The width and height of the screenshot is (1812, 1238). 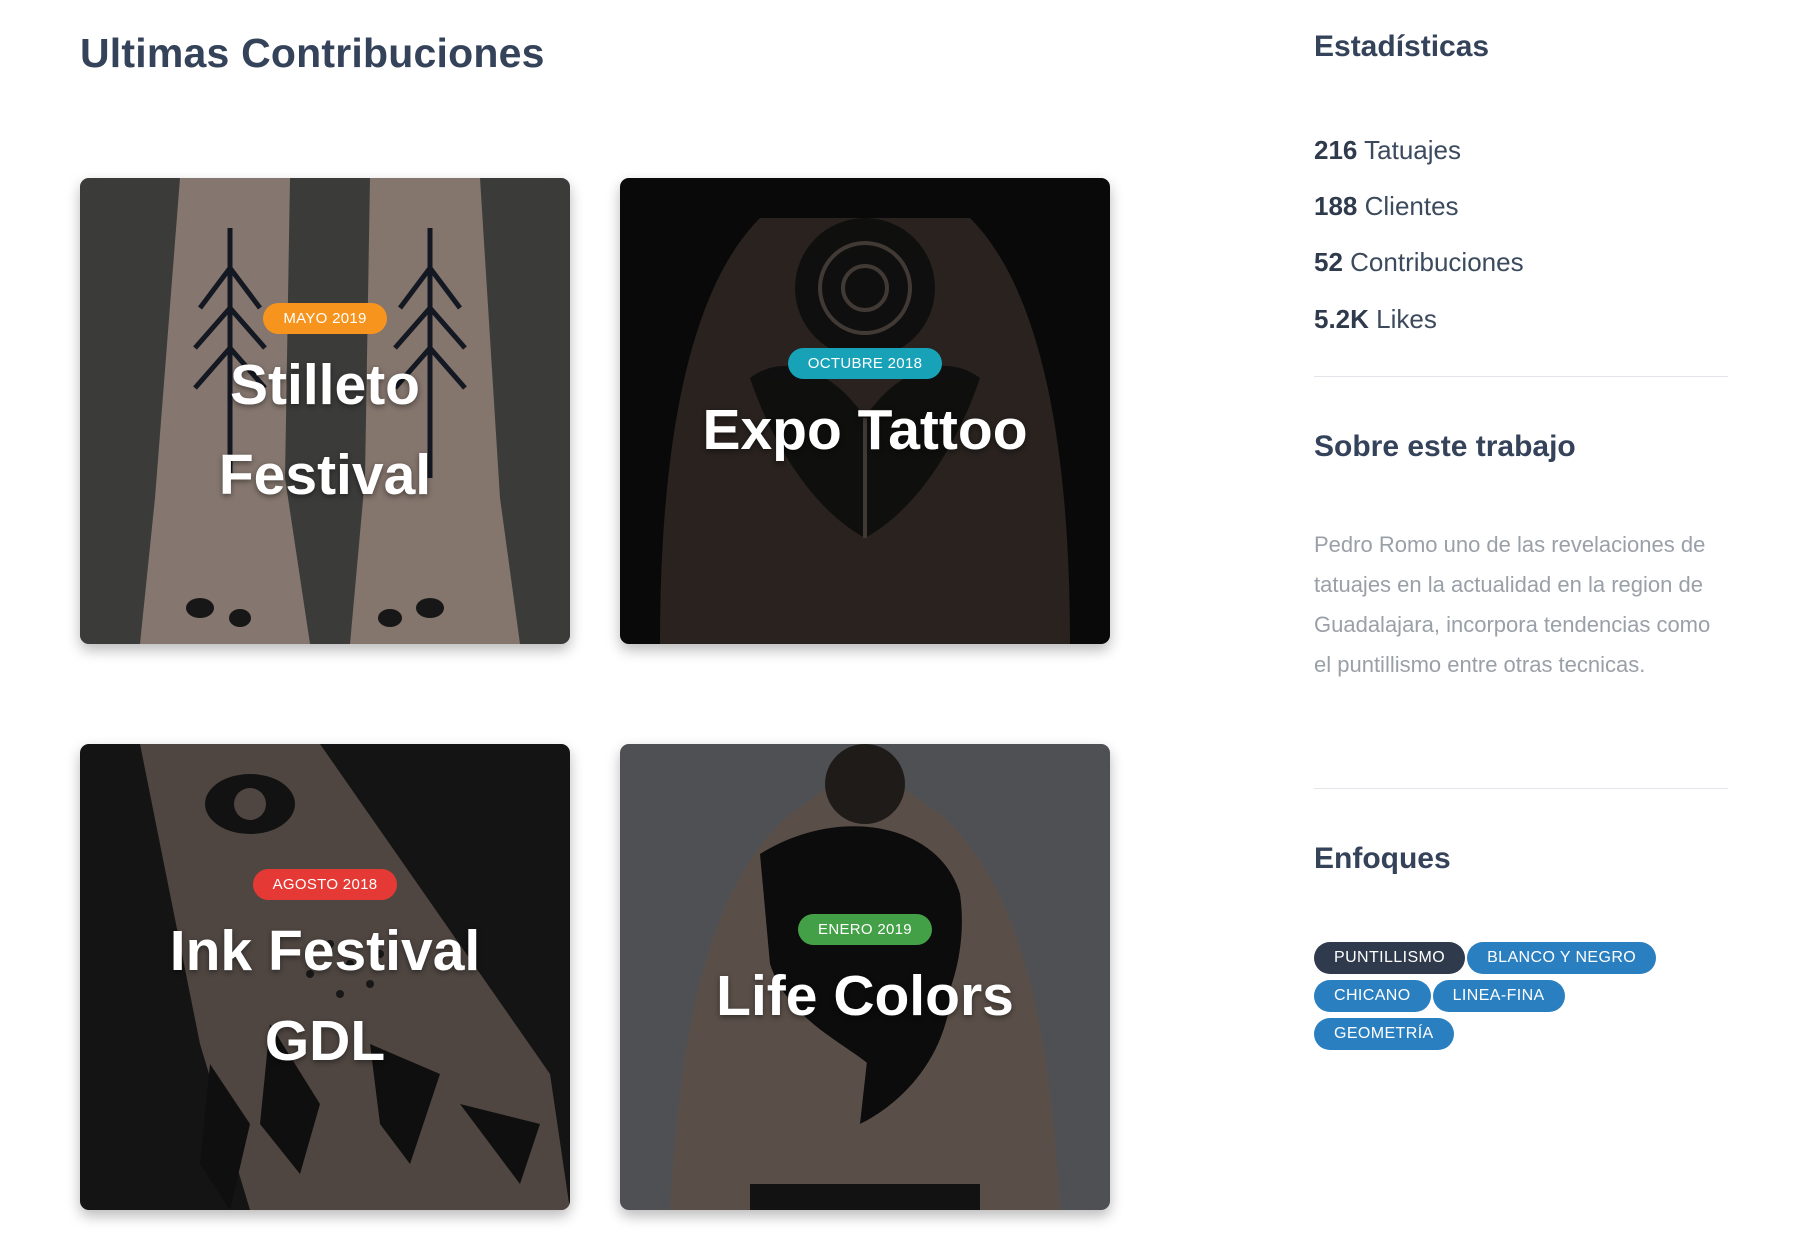 I want to click on date-badge: OCTUBRE 2018, so click(x=865, y=363).